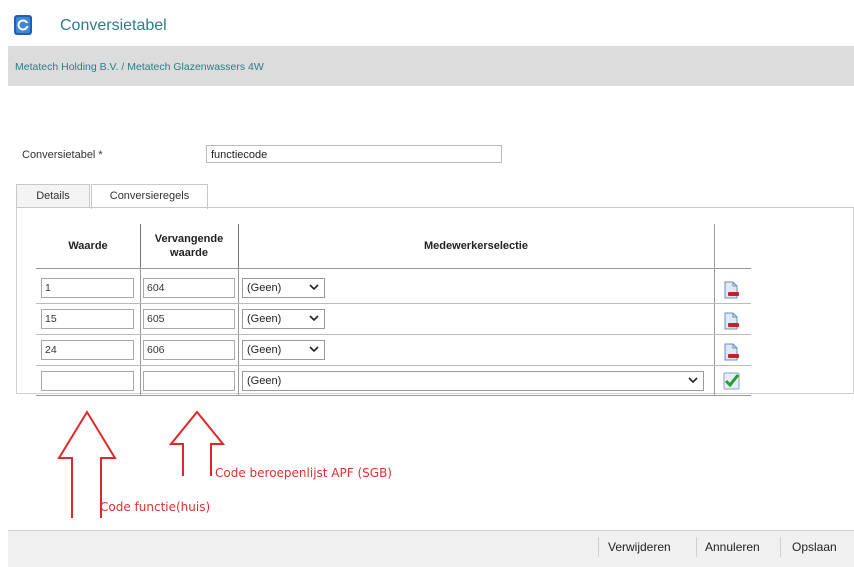 This screenshot has width=854, height=567. What do you see at coordinates (189, 288) in the screenshot?
I see `vervangende-input: 604` at bounding box center [189, 288].